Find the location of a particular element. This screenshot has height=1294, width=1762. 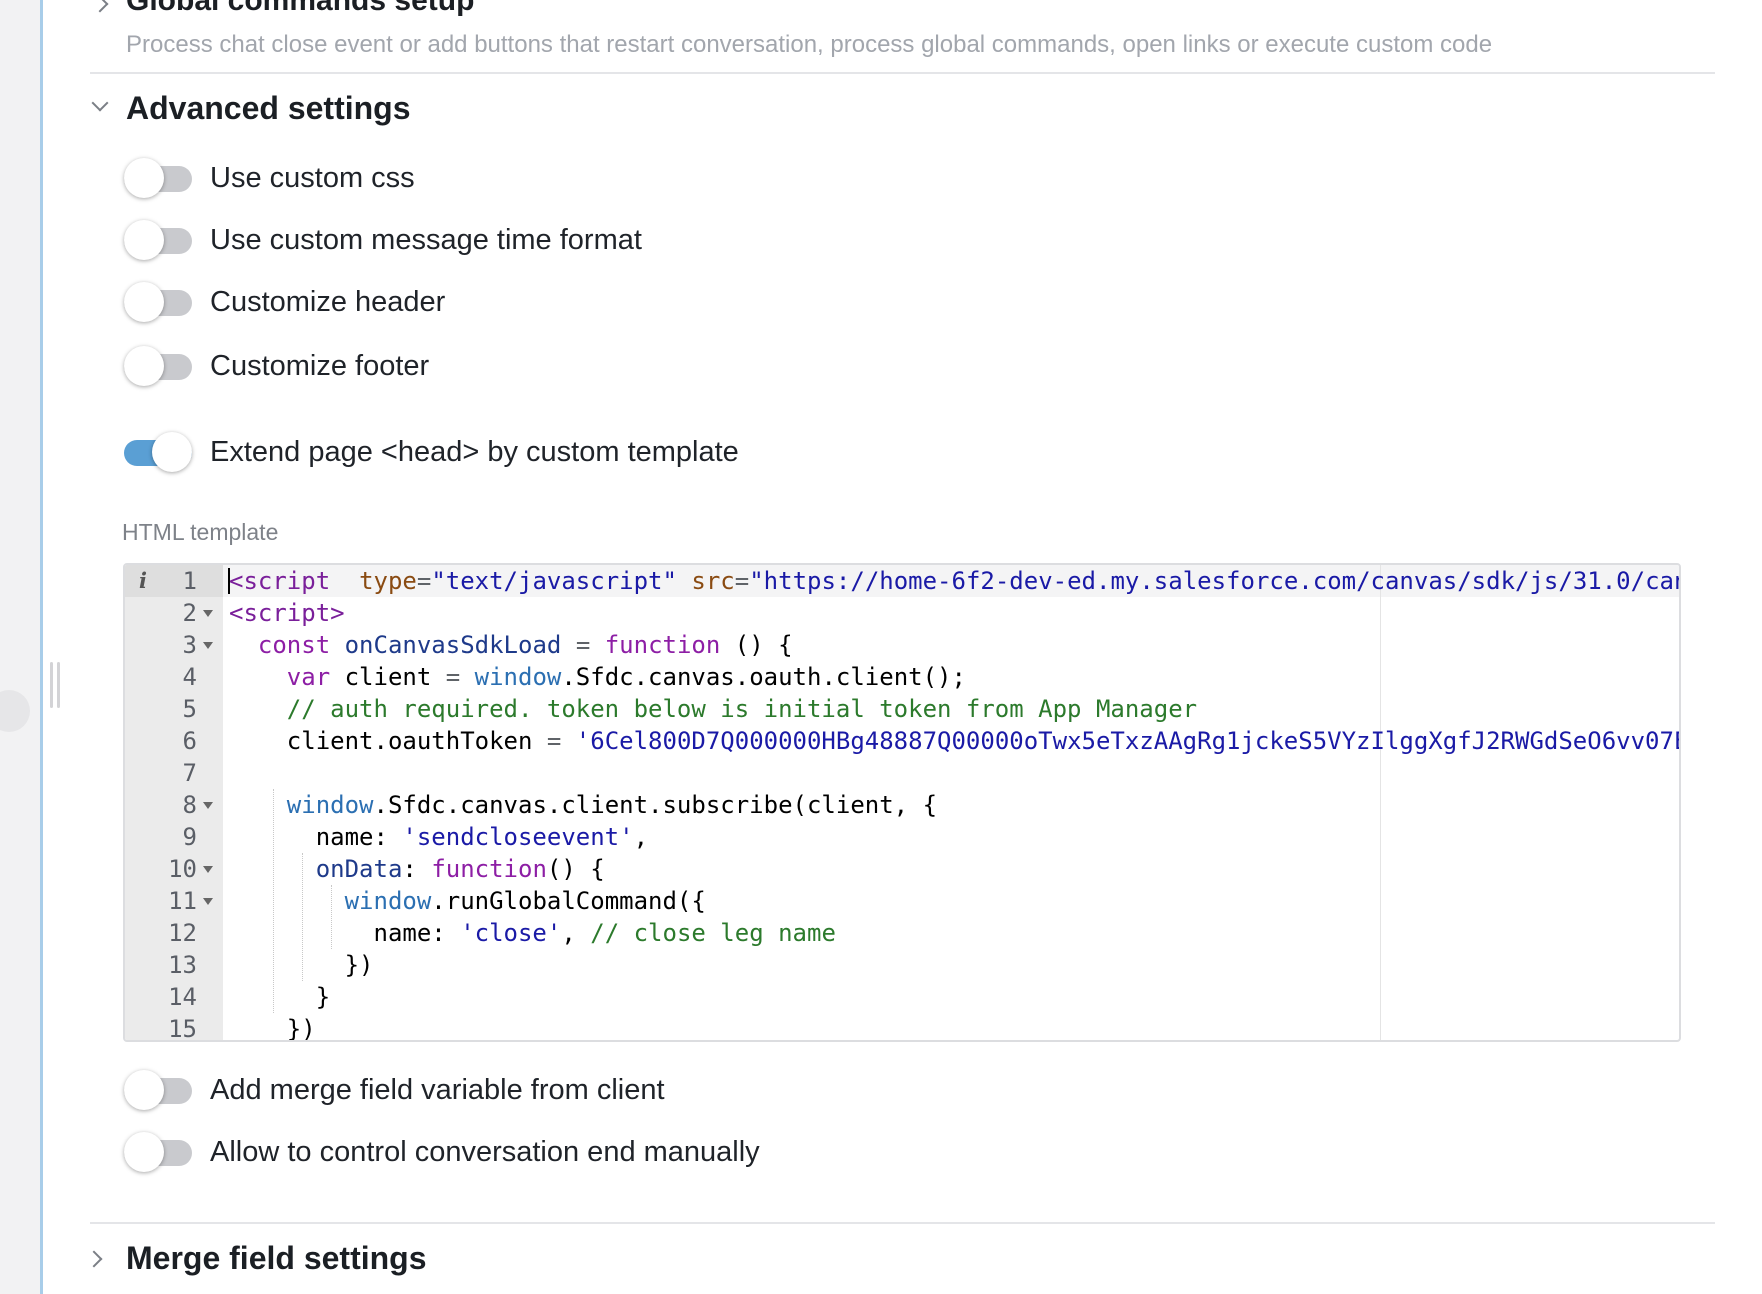

code-token: src is located at coordinates (713, 581).